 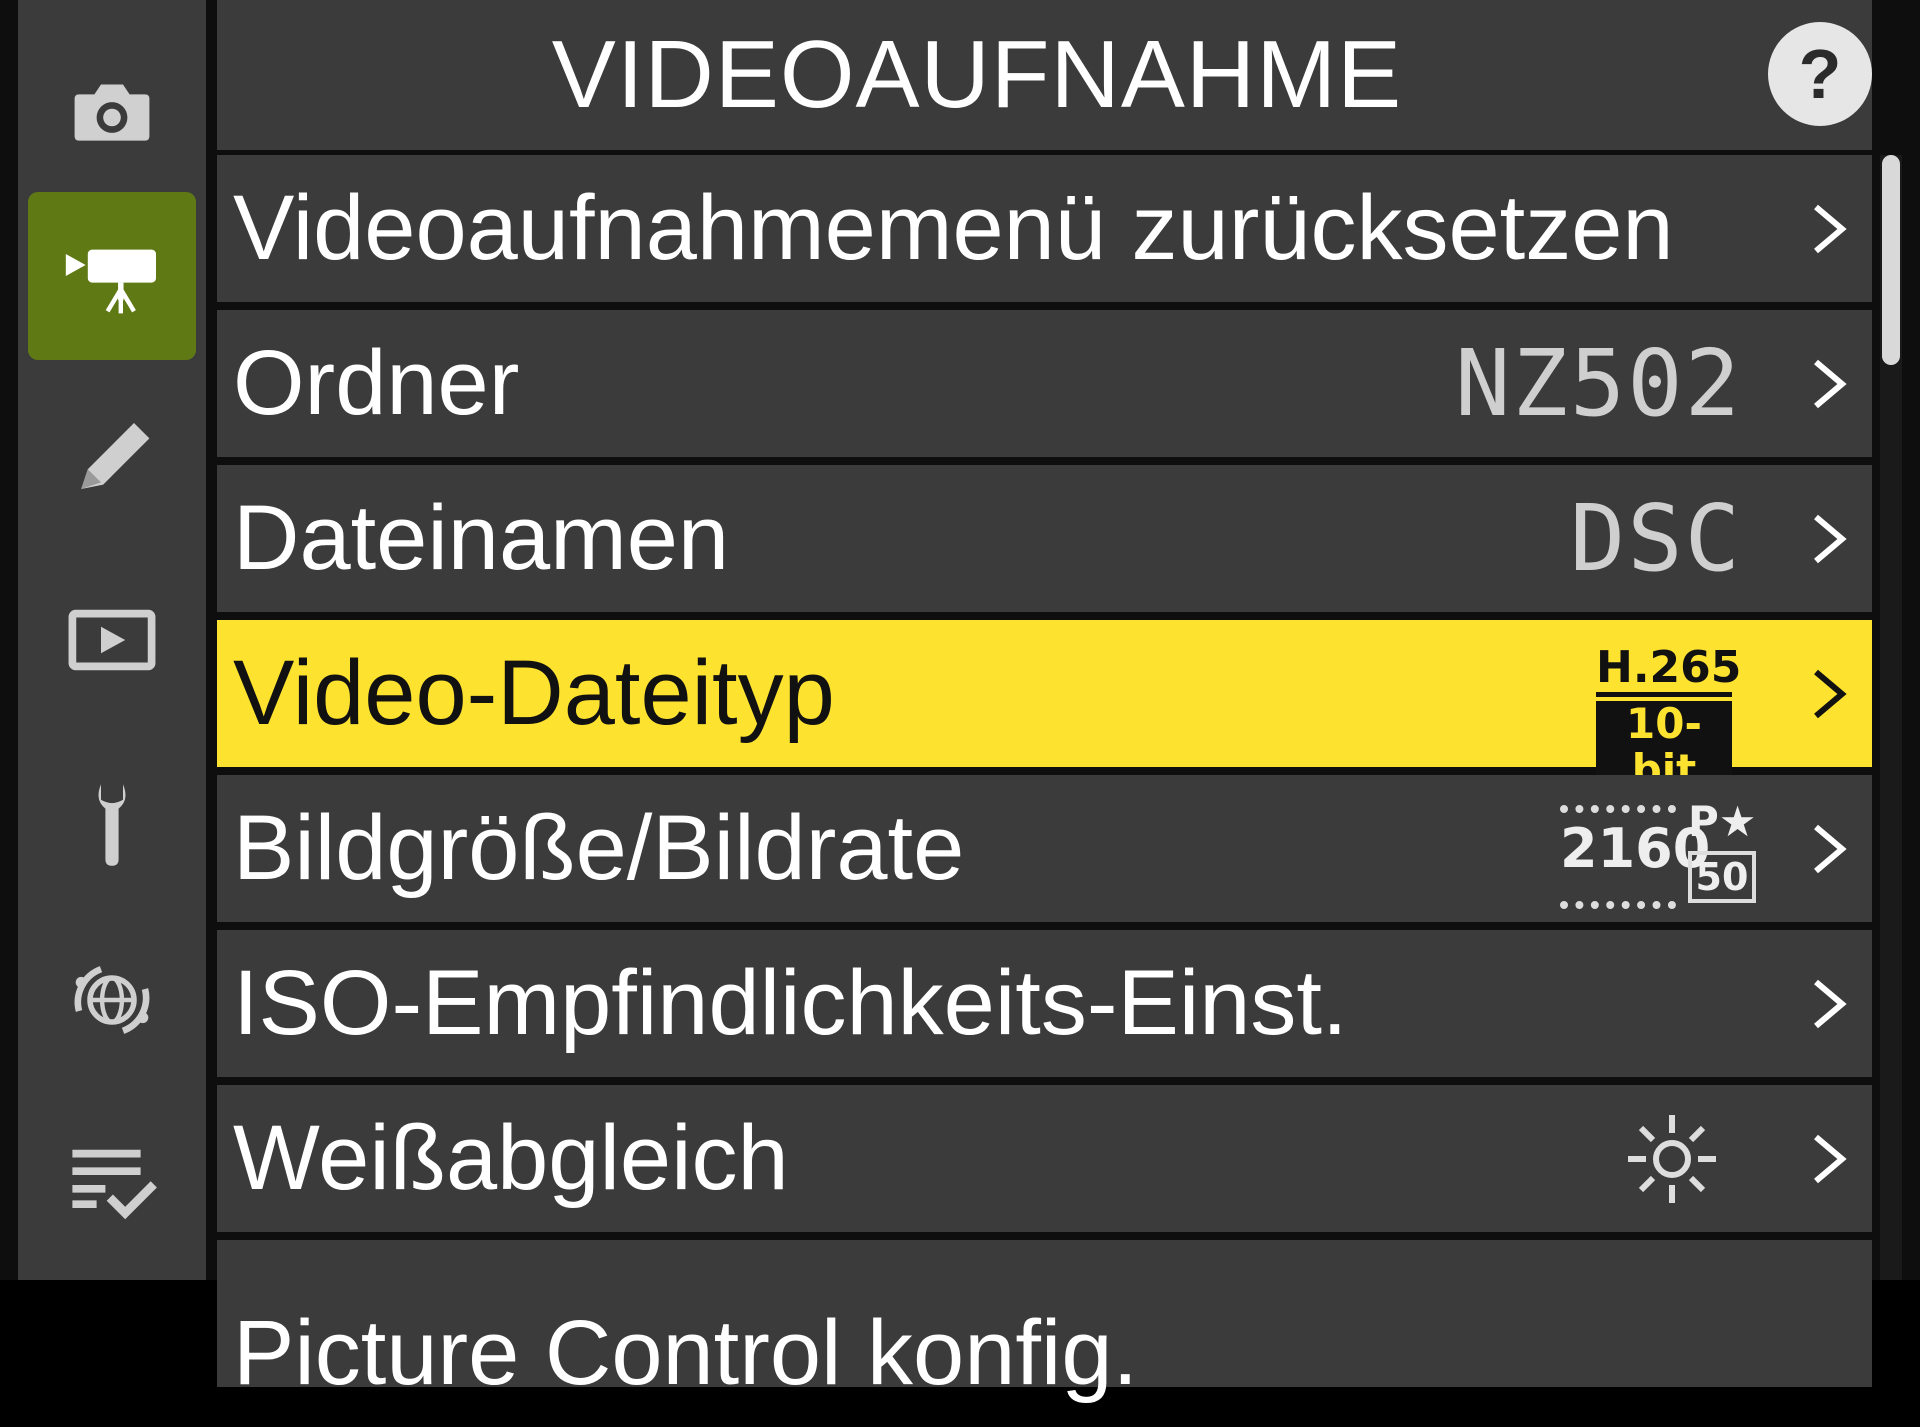 I want to click on frame-size-badge: 2160 P★ 50, so click(x=1658, y=853).